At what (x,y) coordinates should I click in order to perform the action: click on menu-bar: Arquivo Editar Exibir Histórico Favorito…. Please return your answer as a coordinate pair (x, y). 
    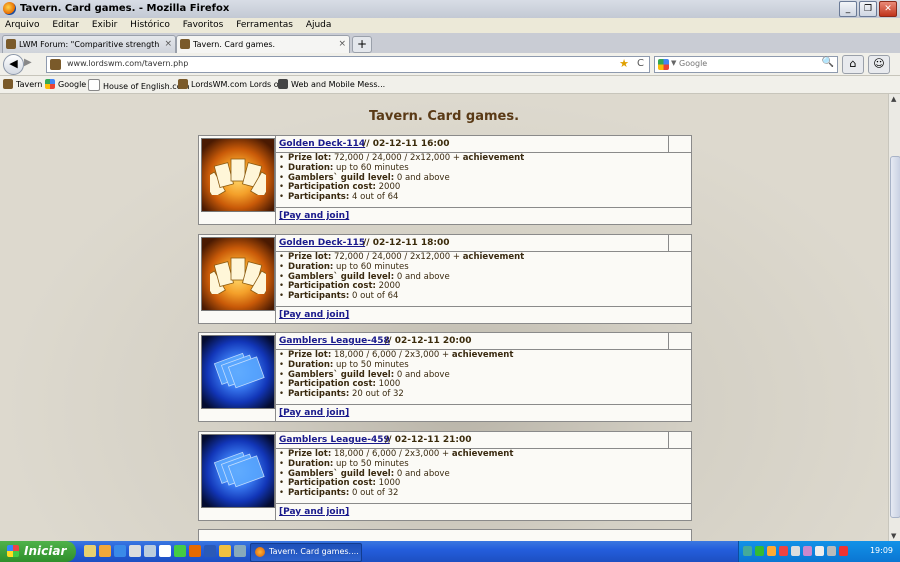
    Looking at the image, I should click on (450, 26).